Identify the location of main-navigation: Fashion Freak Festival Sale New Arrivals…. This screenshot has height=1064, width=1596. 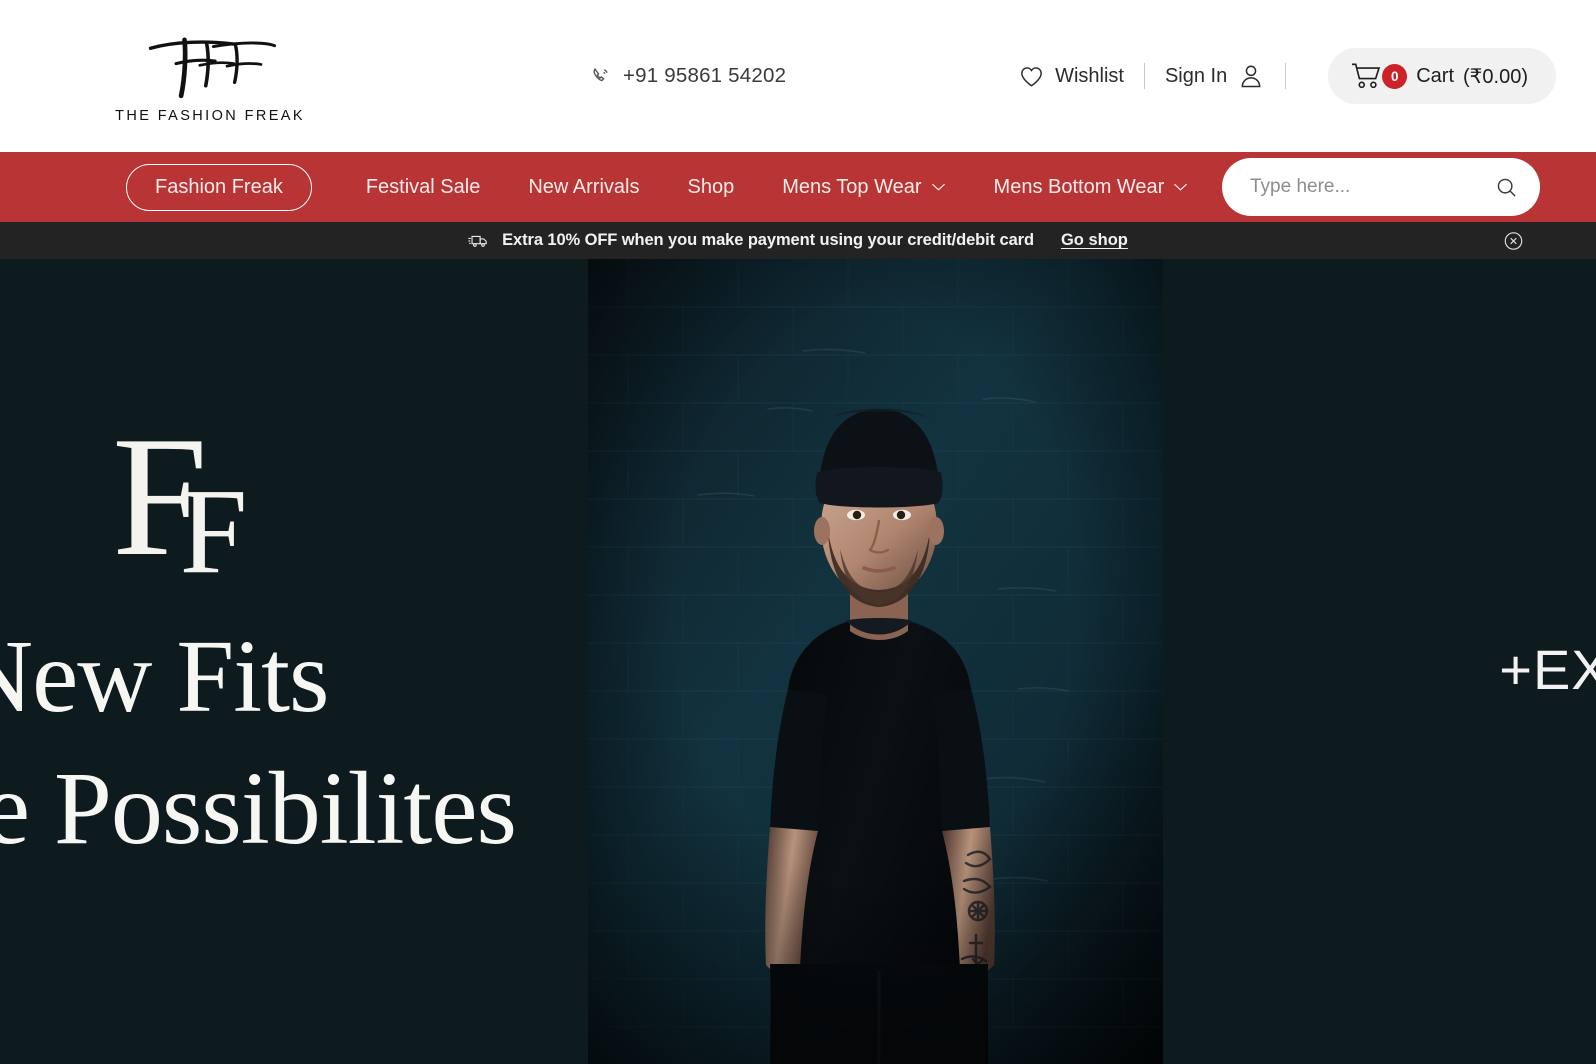
(798, 187).